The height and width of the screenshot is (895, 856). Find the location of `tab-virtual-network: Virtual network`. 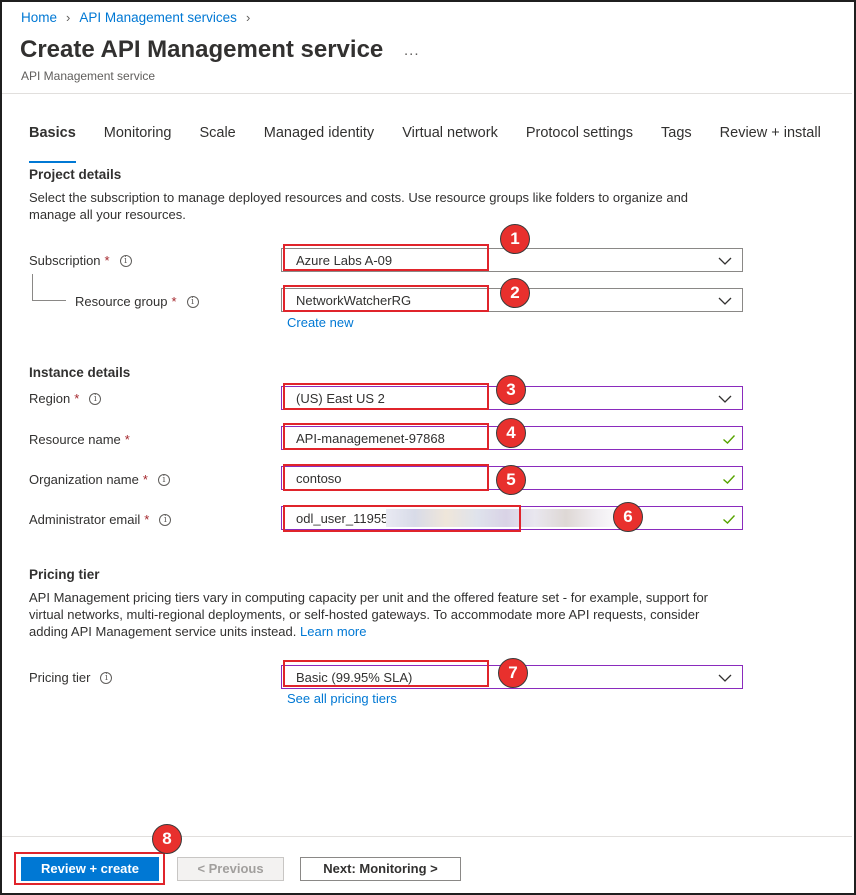

tab-virtual-network: Virtual network is located at coordinates (450, 137).